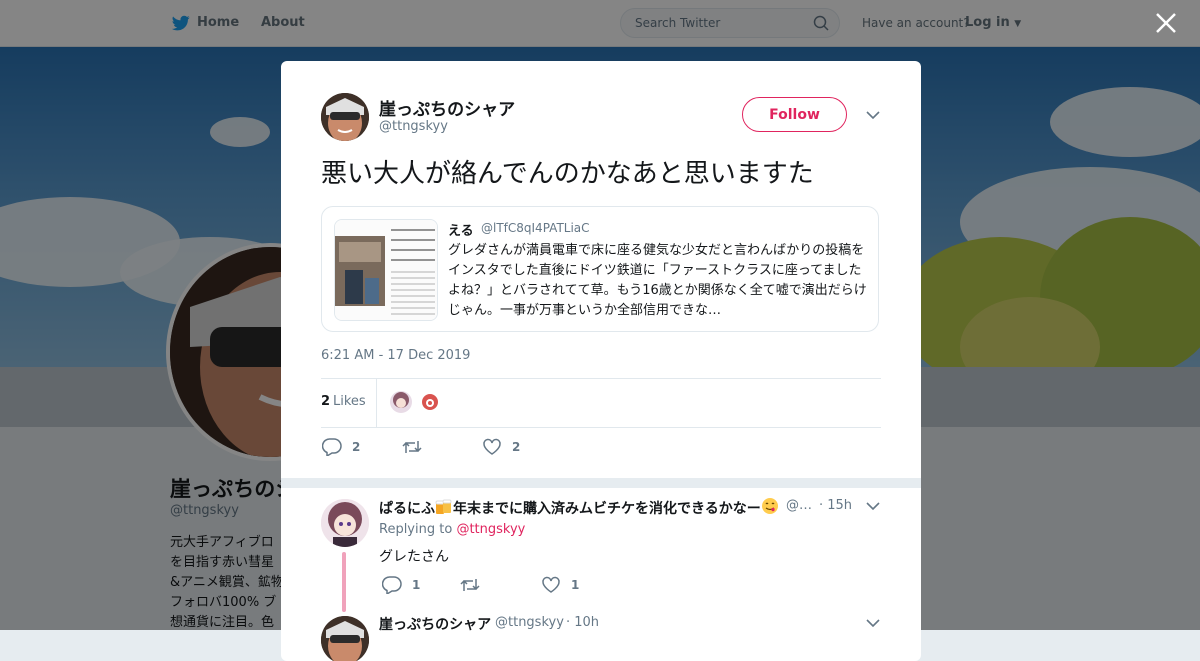 This screenshot has width=1200, height=661. What do you see at coordinates (567, 174) in the screenshot?
I see `tweet-text: 悪い大人が絡んでんのかなあと思いますた` at bounding box center [567, 174].